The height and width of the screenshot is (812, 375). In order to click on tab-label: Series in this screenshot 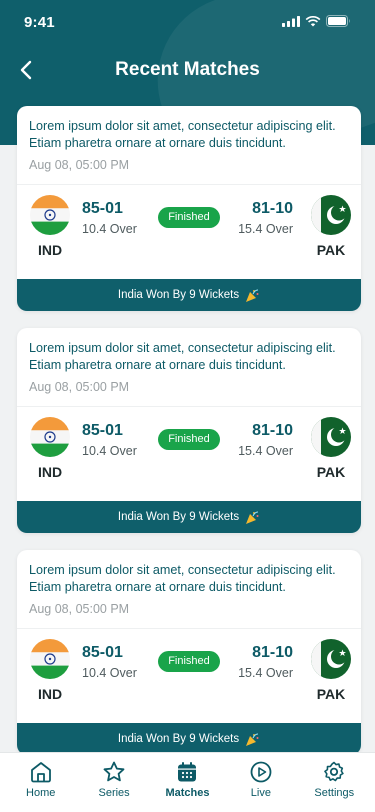, I will do `click(114, 793)`.